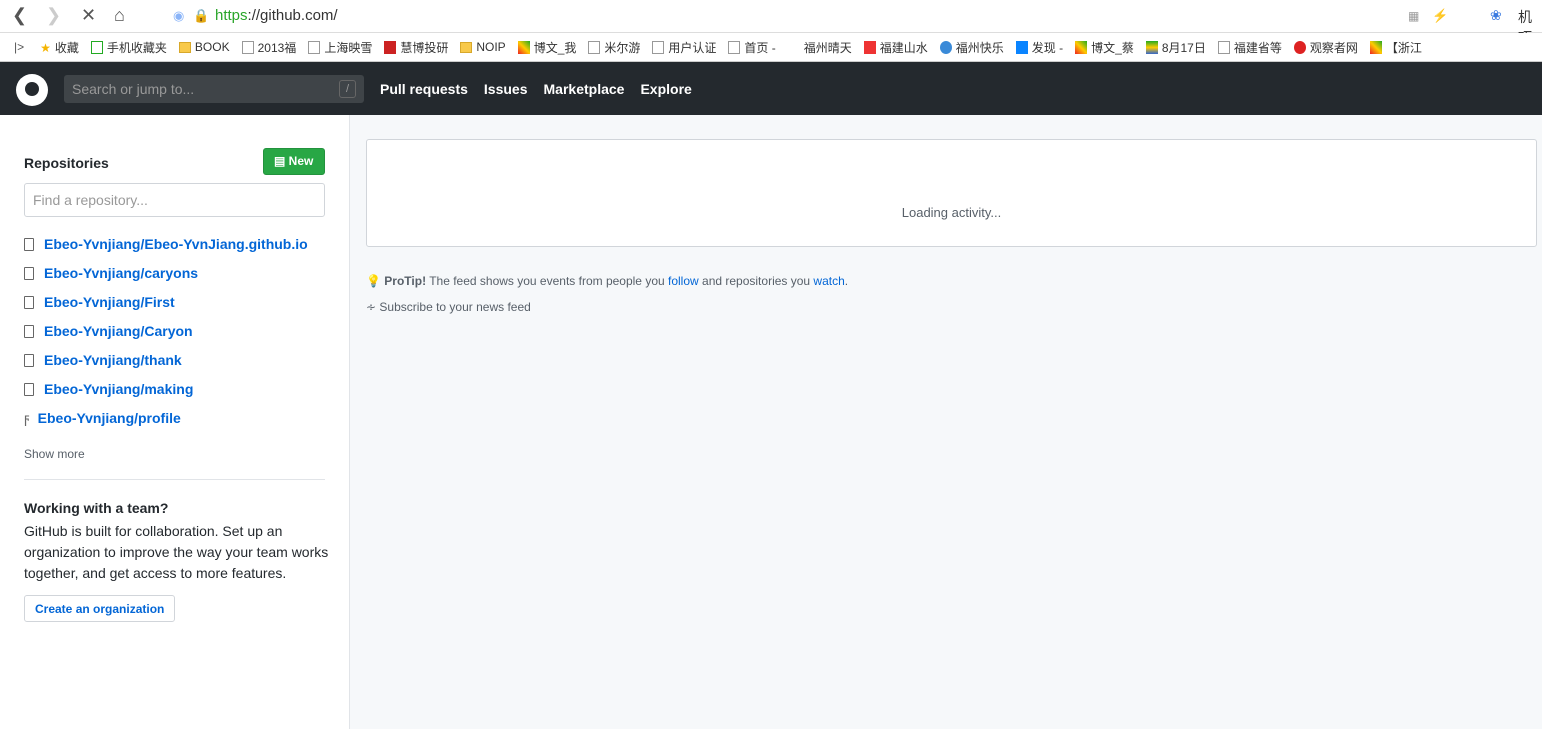 This screenshot has height=729, width=1542. What do you see at coordinates (128, 47) in the screenshot?
I see `bookmark: 手机收藏夹` at bounding box center [128, 47].